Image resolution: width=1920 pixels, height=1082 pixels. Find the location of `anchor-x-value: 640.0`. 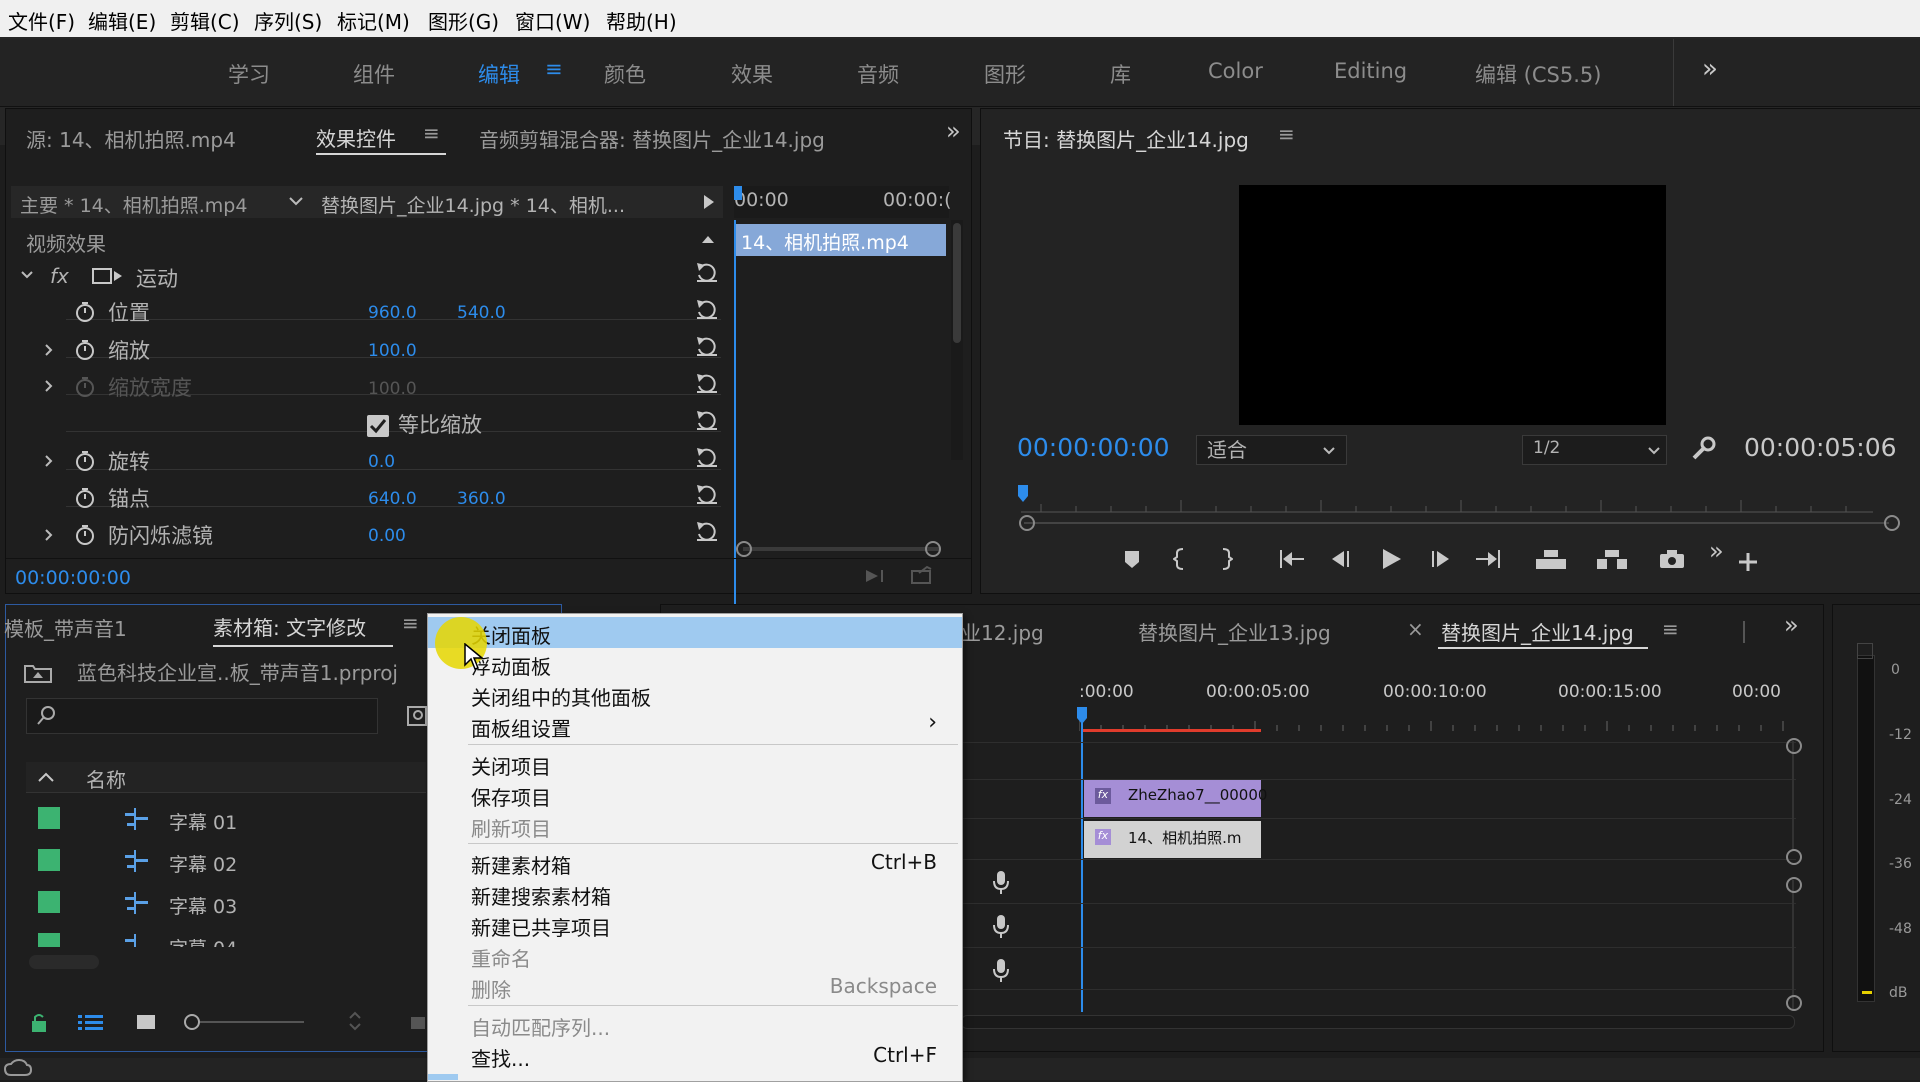

anchor-x-value: 640.0 is located at coordinates (392, 499).